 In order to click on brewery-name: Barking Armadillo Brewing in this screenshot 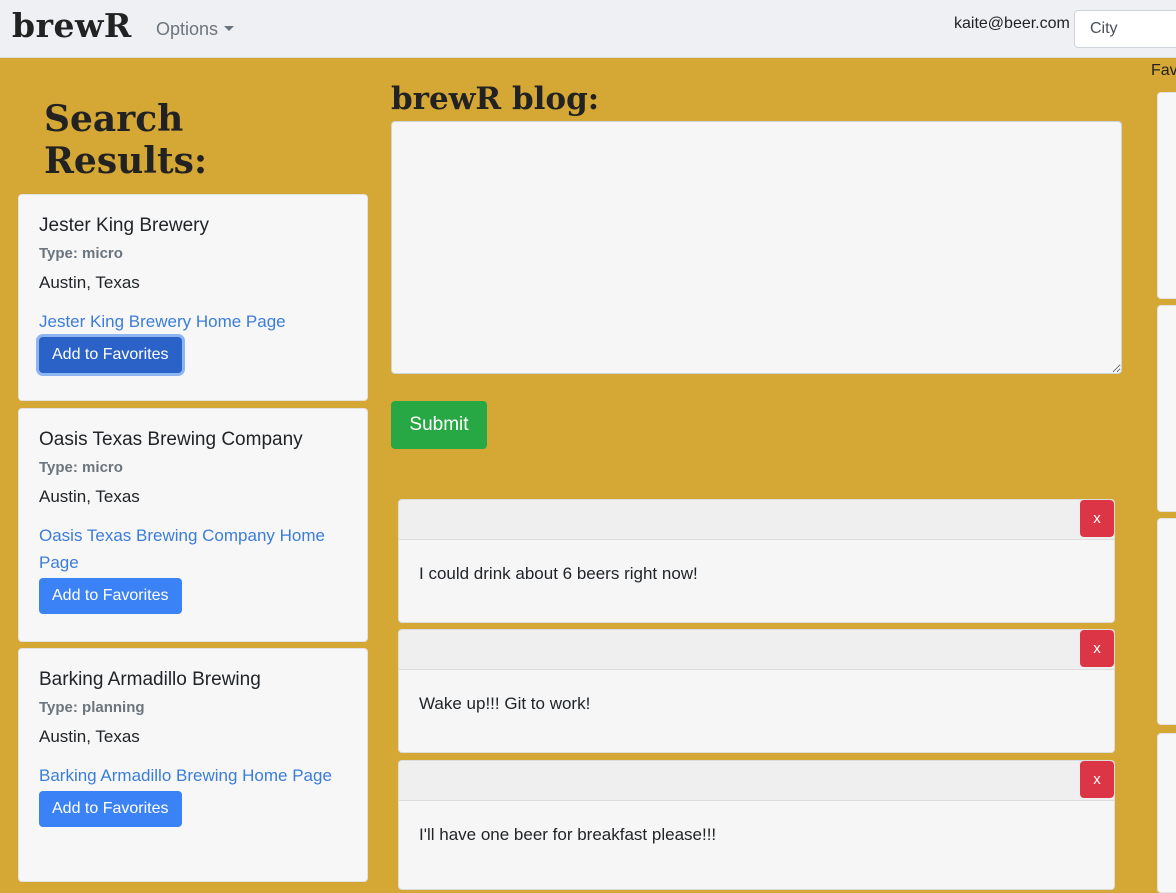, I will do `click(150, 679)`.